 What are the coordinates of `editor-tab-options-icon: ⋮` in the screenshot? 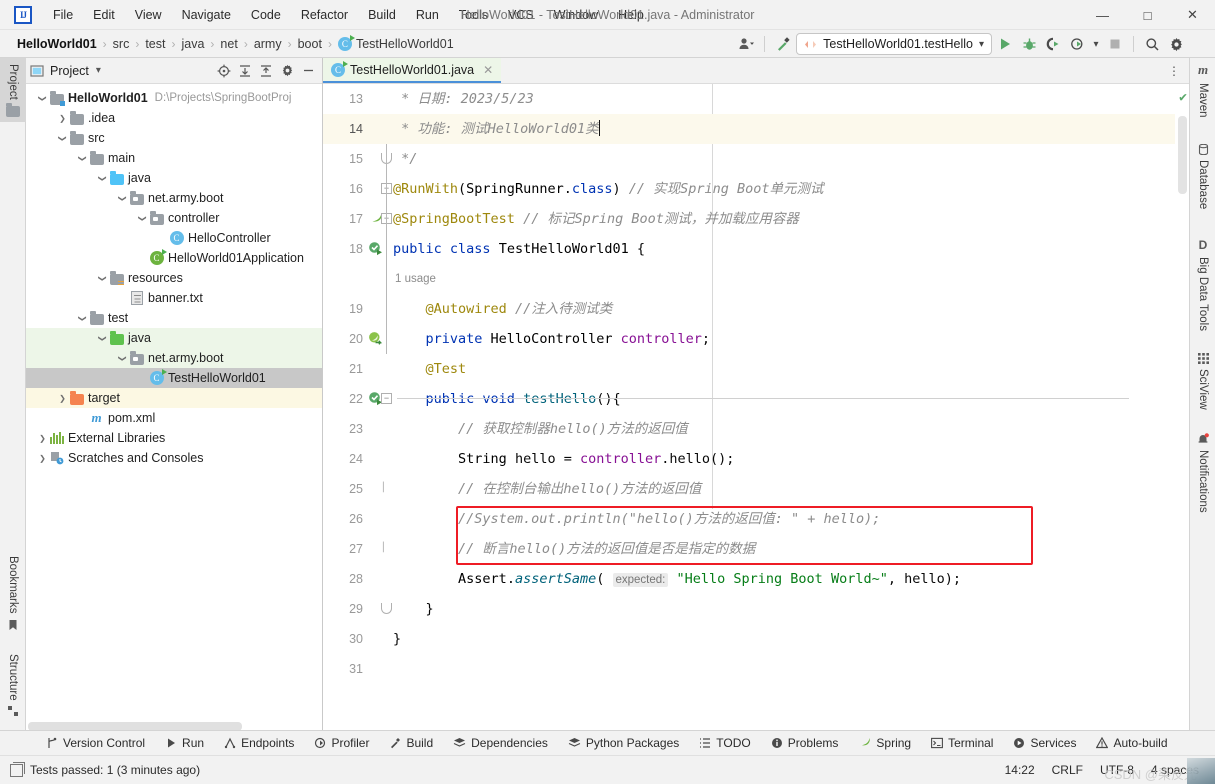 It's located at (1174, 71).